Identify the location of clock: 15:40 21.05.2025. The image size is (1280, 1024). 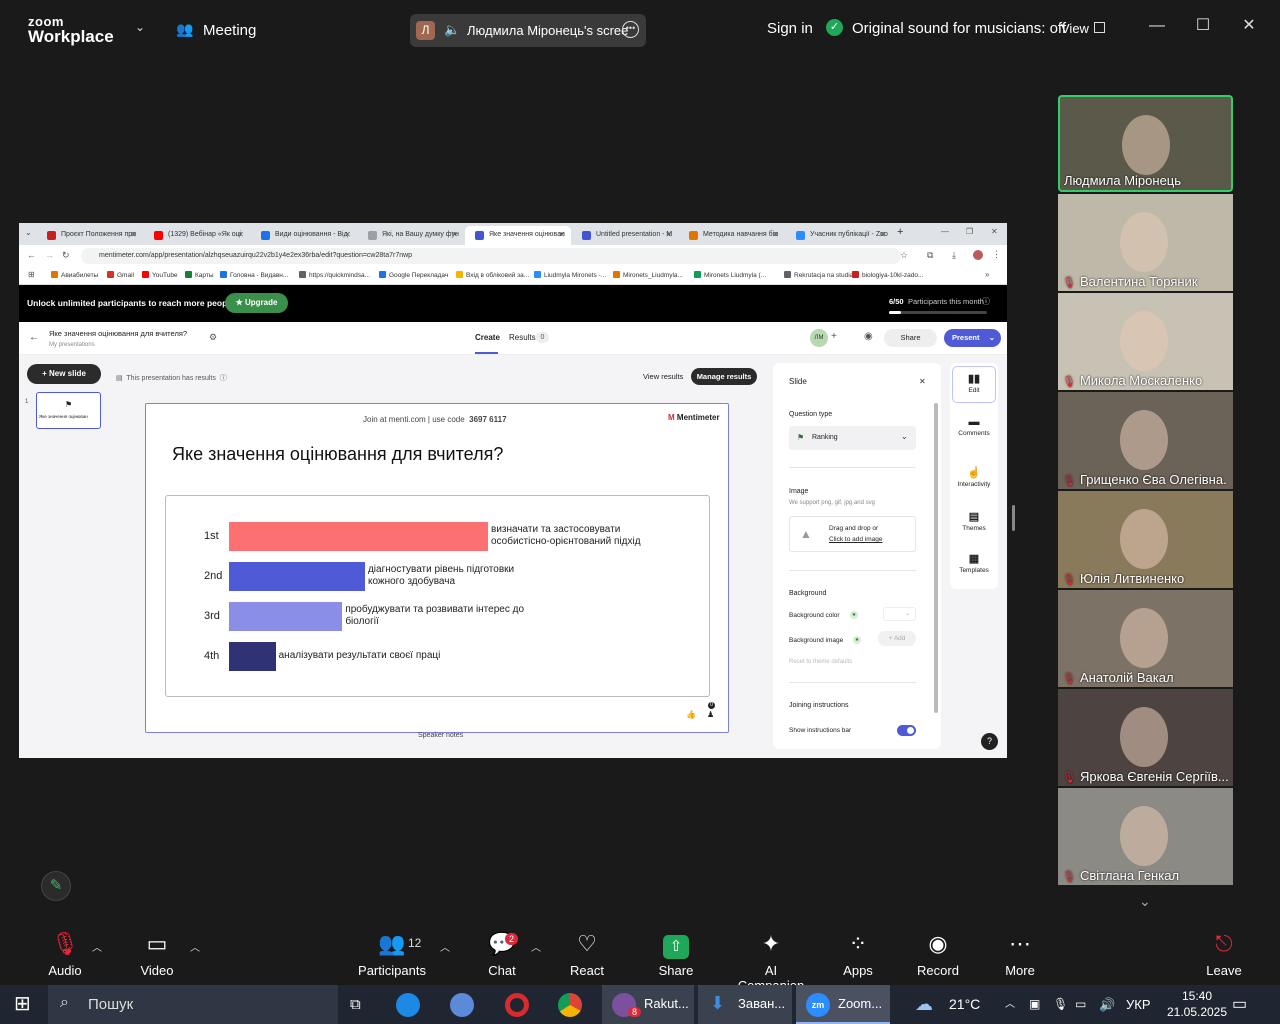
(1197, 1004).